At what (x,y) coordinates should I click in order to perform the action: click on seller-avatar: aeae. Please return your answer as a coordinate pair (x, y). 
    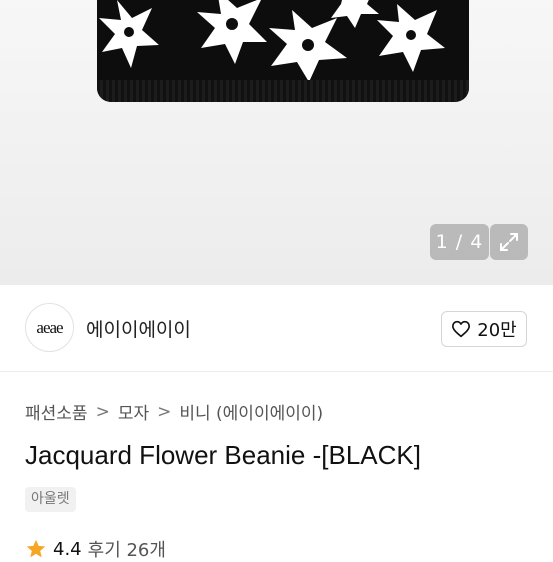
    Looking at the image, I should click on (49, 327).